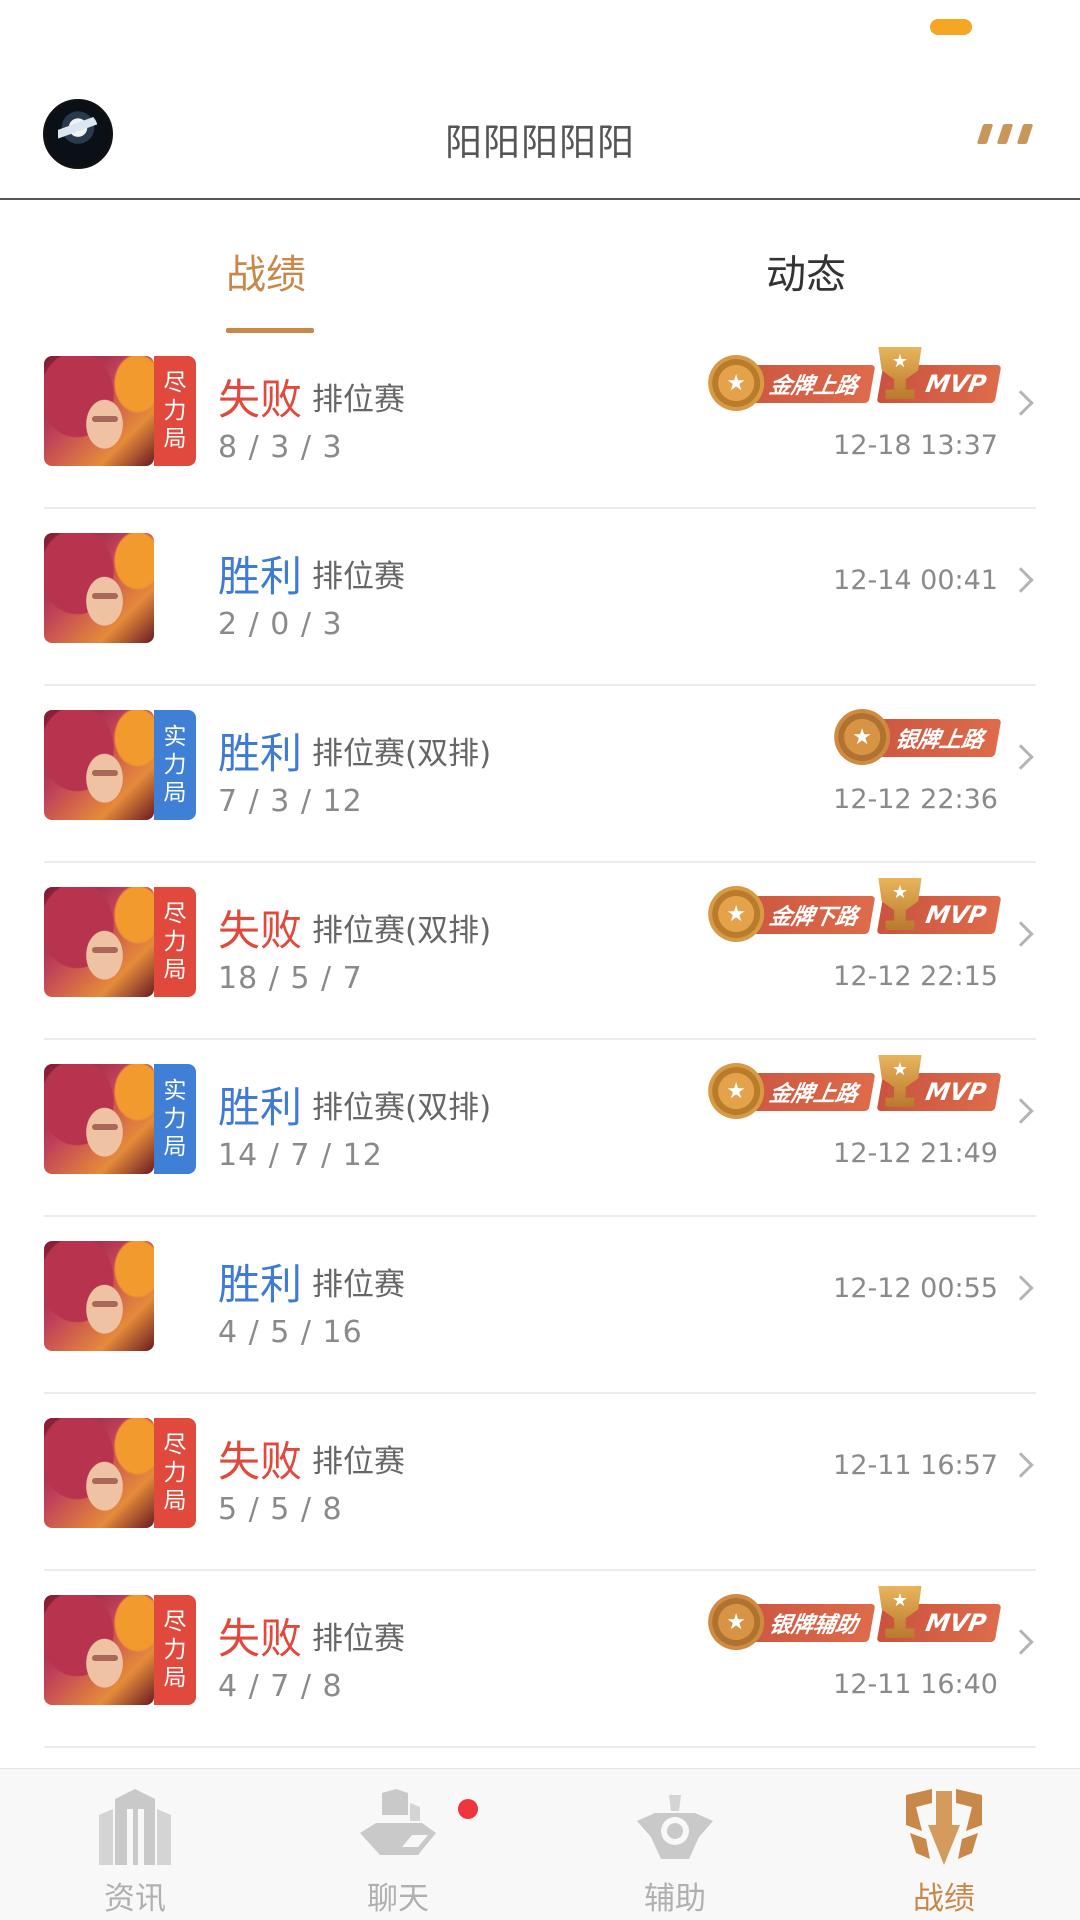 The image size is (1080, 1920). I want to click on row-divider, so click(540, 1747).